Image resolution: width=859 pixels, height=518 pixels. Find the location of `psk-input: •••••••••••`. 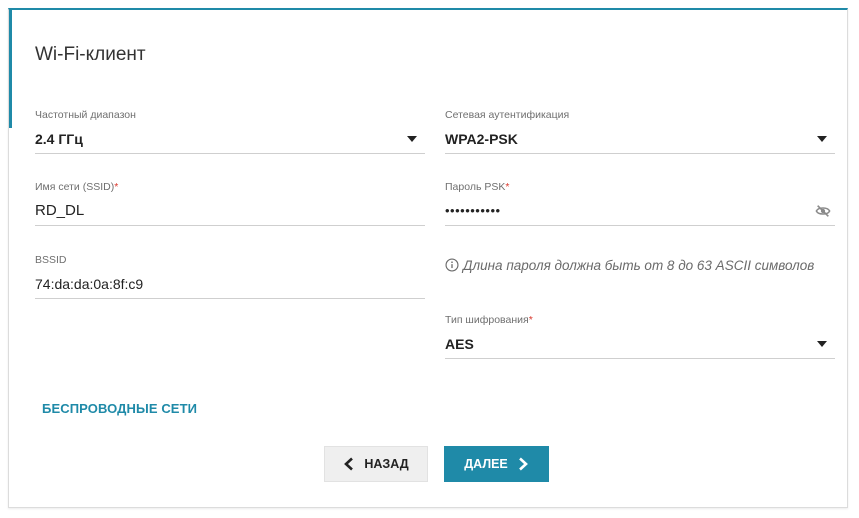

psk-input: ••••••••••• is located at coordinates (640, 213).